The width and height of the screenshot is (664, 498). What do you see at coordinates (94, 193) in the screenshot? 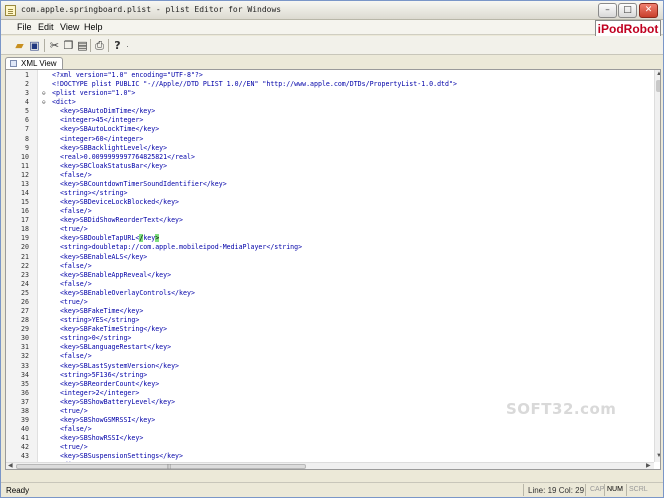
I see `code-text: <string></string>` at bounding box center [94, 193].